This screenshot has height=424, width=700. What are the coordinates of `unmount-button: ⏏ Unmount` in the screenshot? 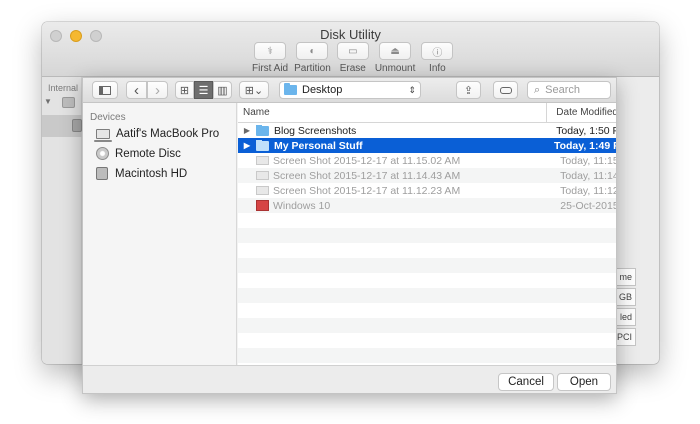 It's located at (395, 58).